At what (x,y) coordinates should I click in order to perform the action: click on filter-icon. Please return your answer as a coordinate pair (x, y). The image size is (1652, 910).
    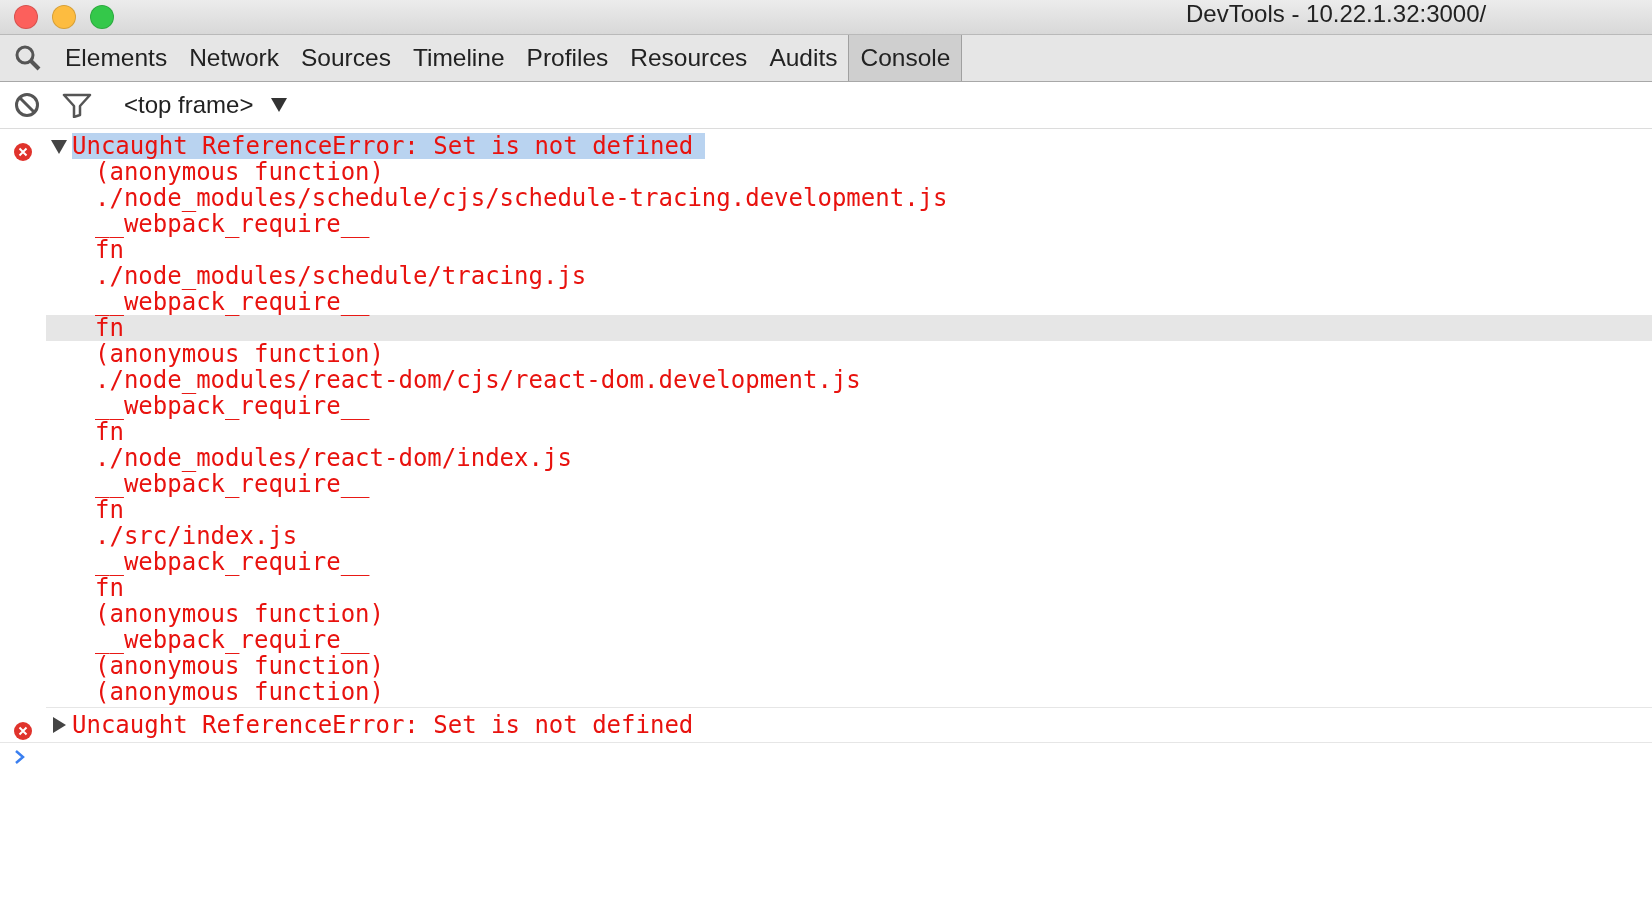
    Looking at the image, I should click on (77, 105).